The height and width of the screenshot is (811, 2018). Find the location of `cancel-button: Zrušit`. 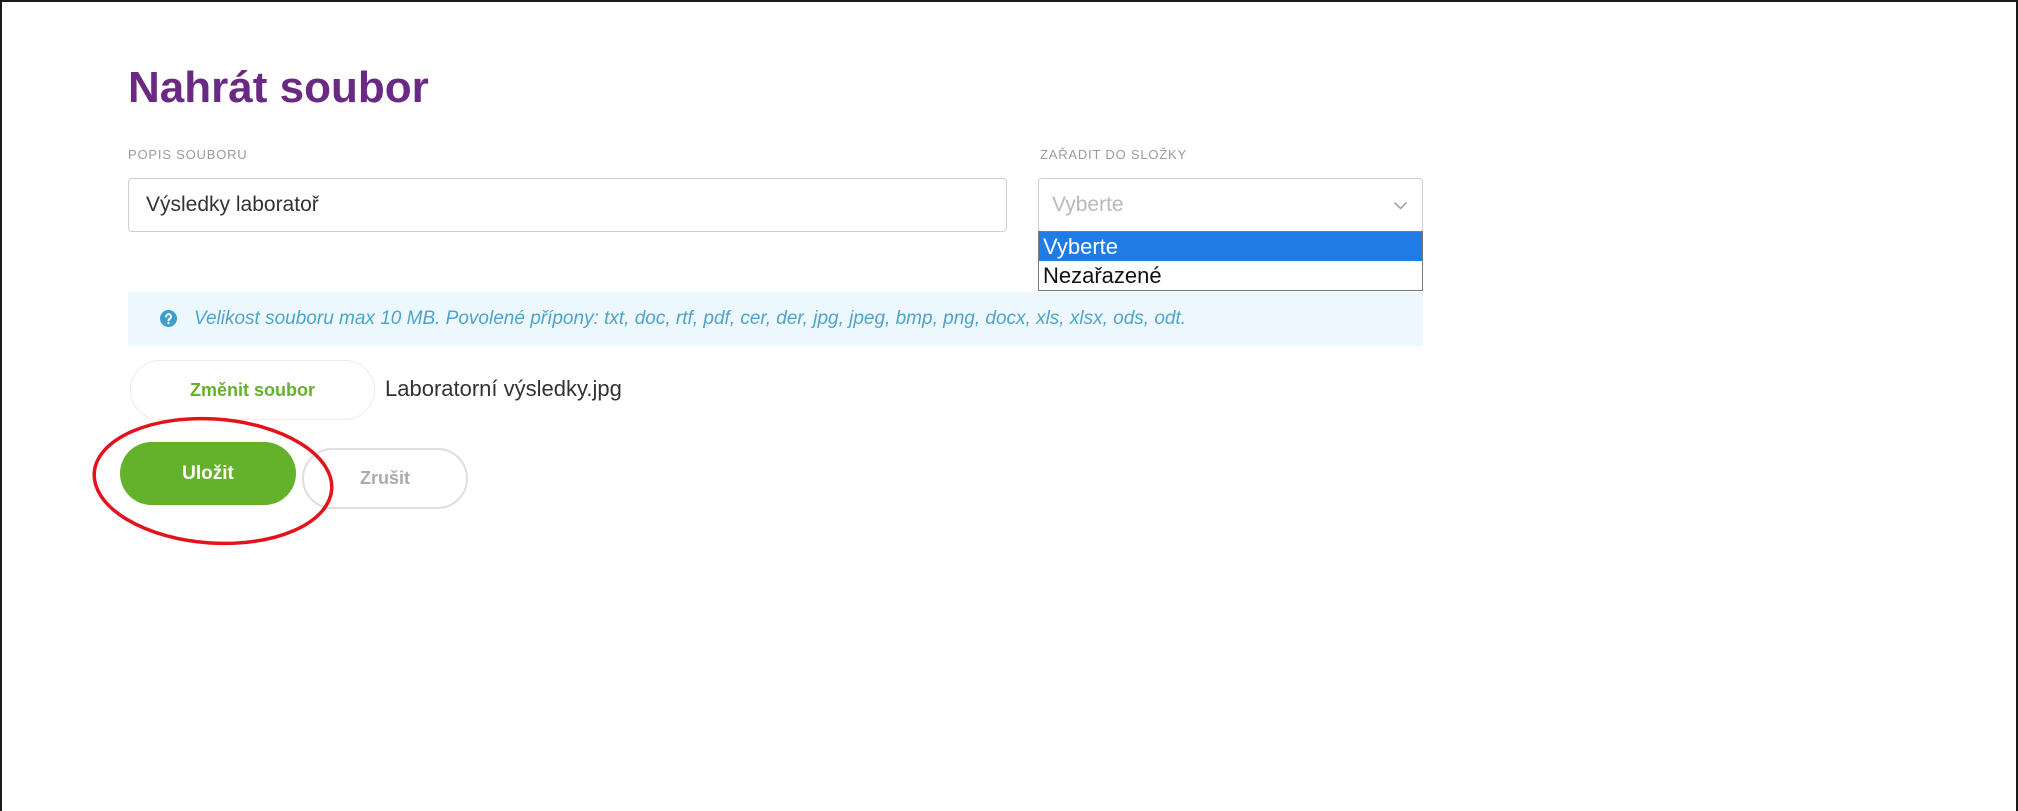

cancel-button: Zrušit is located at coordinates (385, 478).